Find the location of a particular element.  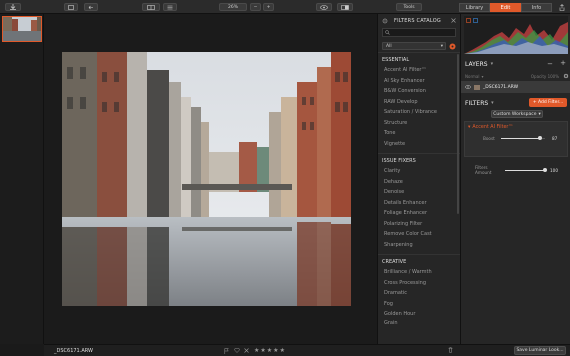

boost-value: 87 is located at coordinates (554, 138).